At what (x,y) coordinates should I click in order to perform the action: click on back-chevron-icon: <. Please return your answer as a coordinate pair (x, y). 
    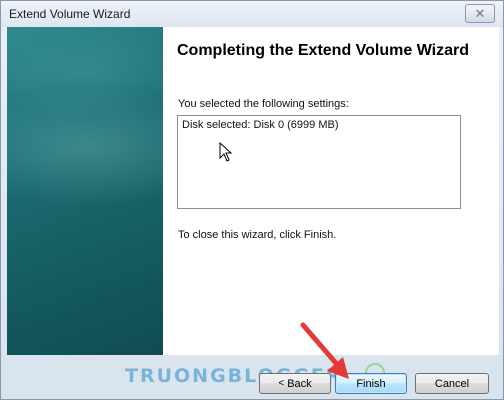
    Looking at the image, I should click on (281, 383).